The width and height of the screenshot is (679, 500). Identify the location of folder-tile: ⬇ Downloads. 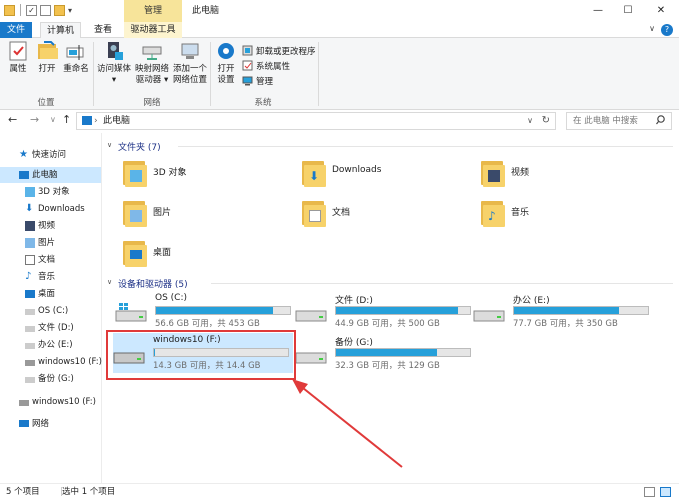
(385, 175).